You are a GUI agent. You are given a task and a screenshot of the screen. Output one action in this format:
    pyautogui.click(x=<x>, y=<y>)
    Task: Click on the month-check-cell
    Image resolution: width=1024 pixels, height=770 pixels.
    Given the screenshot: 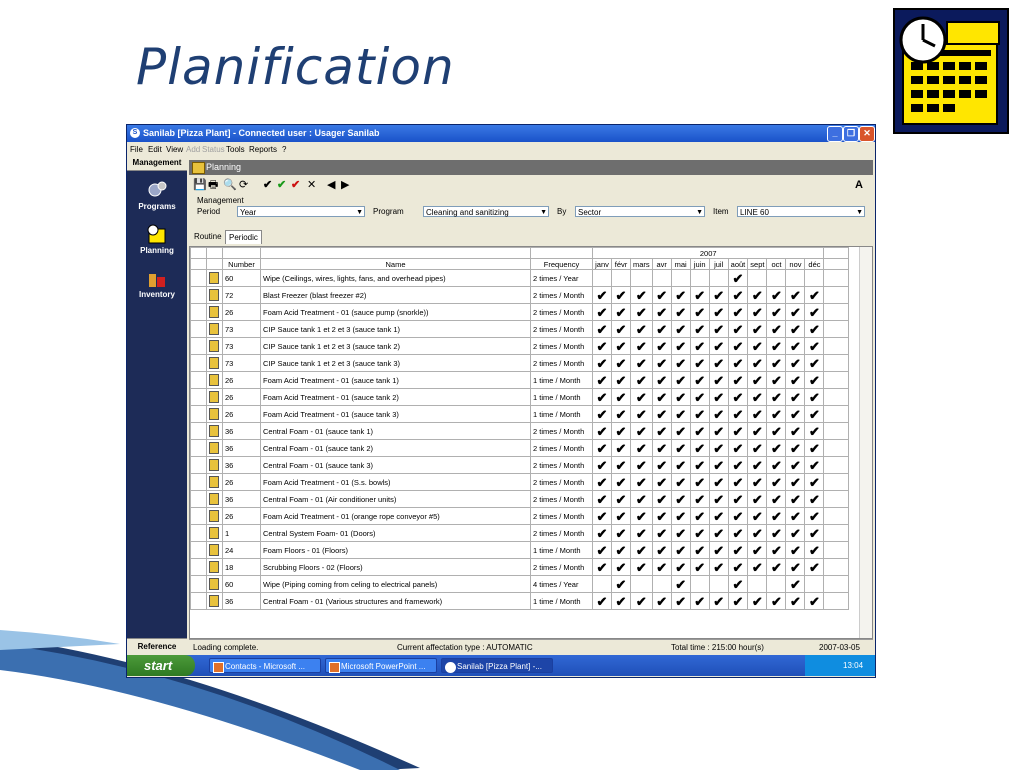 What is the action you would take?
    pyautogui.click(x=776, y=278)
    